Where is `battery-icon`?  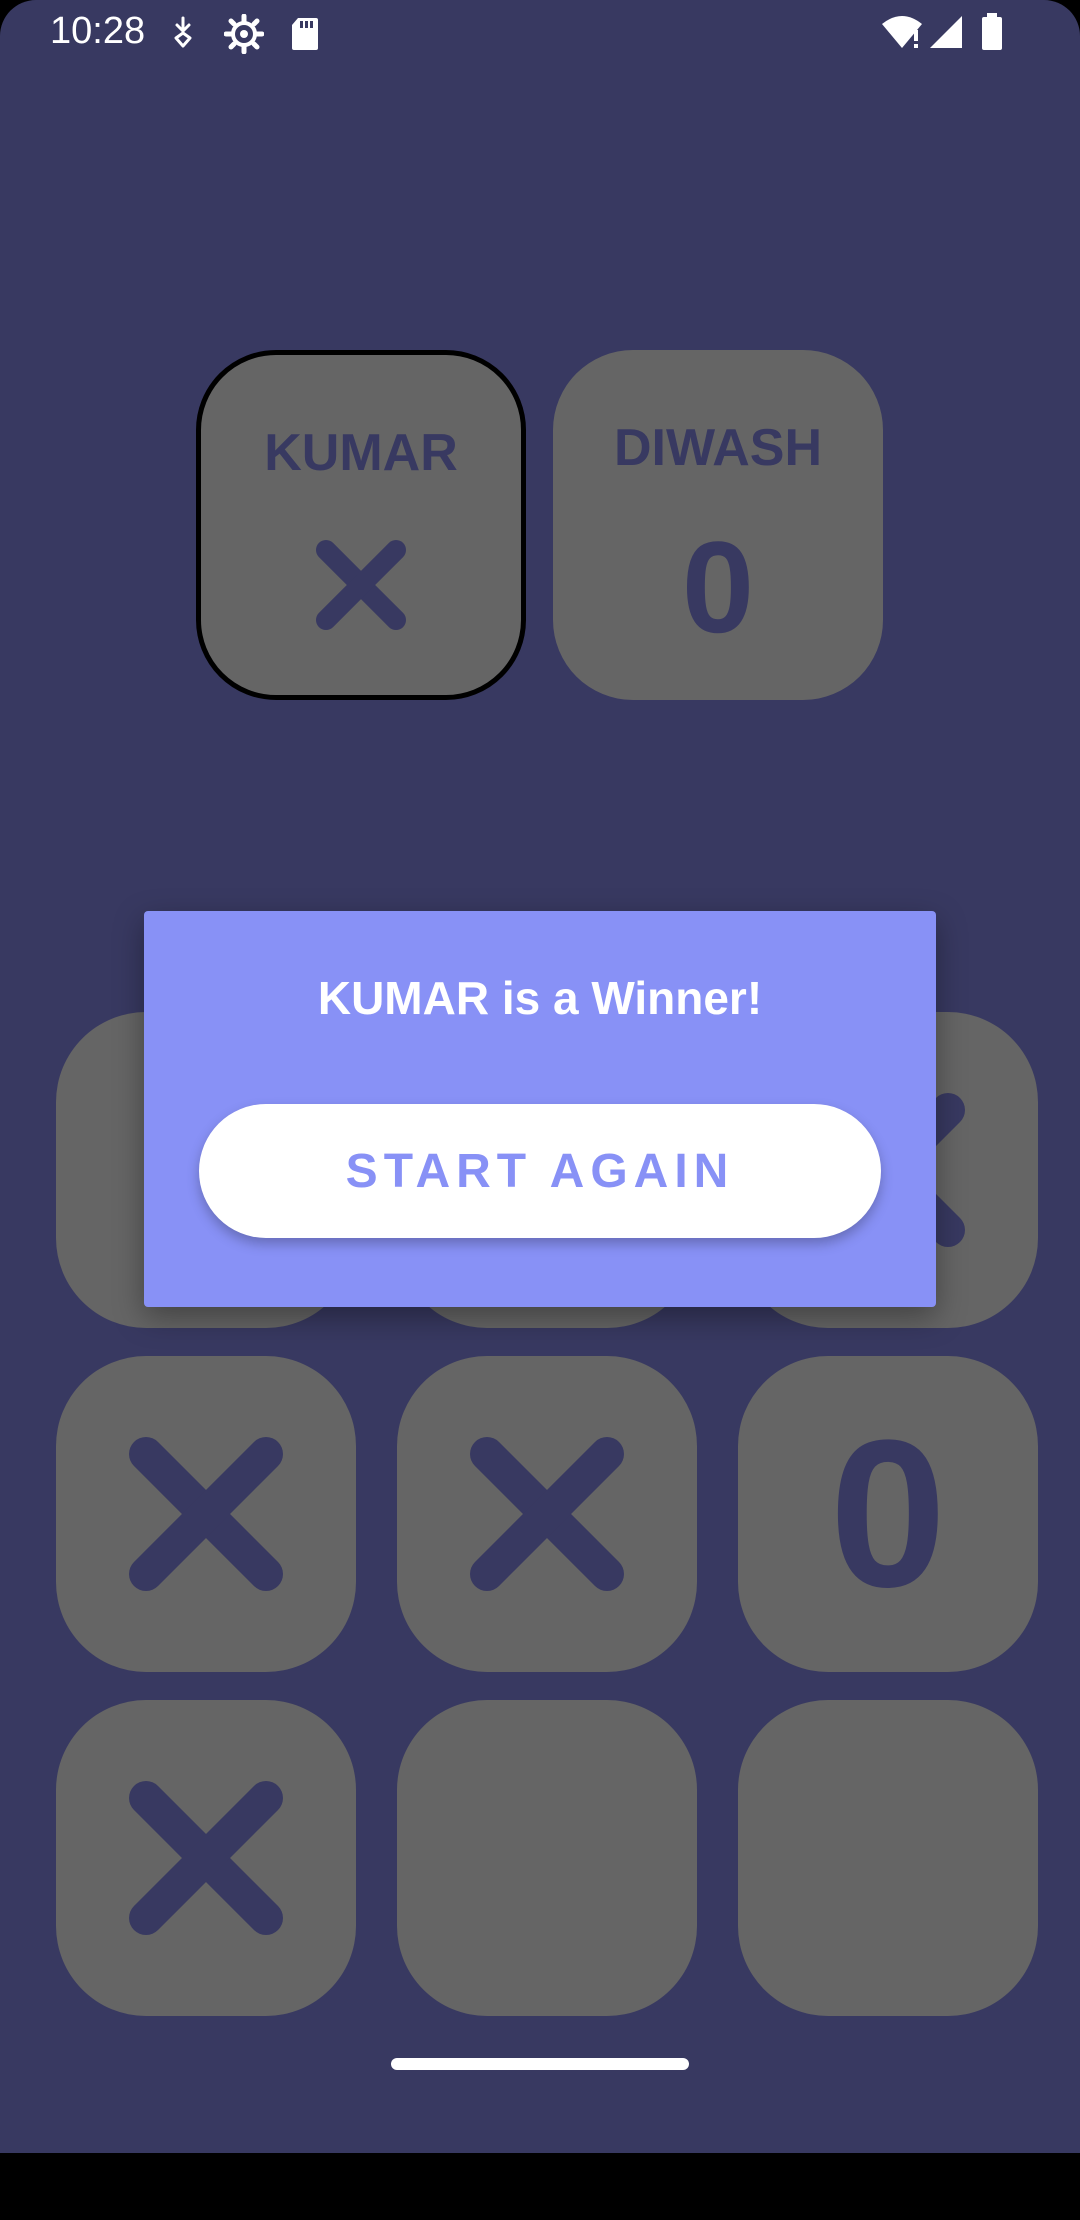
battery-icon is located at coordinates (992, 31).